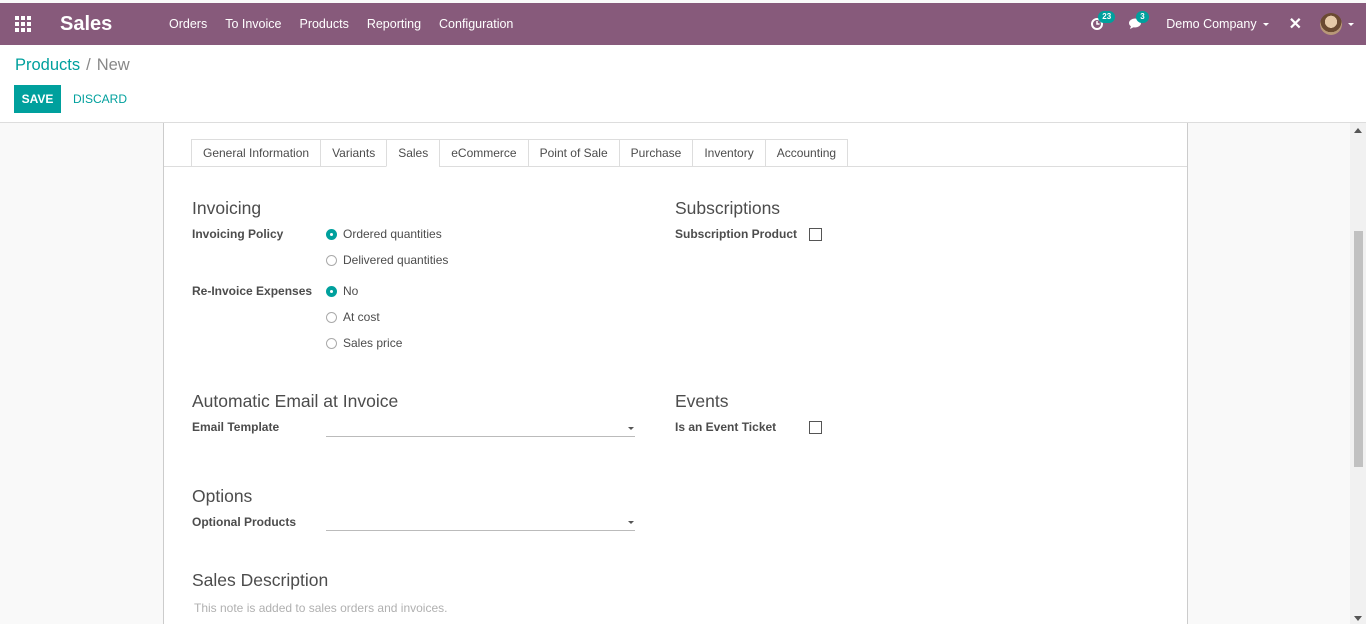 The height and width of the screenshot is (624, 1366). What do you see at coordinates (238, 234) in the screenshot?
I see `invoicing-policy-label: Invoicing Policy` at bounding box center [238, 234].